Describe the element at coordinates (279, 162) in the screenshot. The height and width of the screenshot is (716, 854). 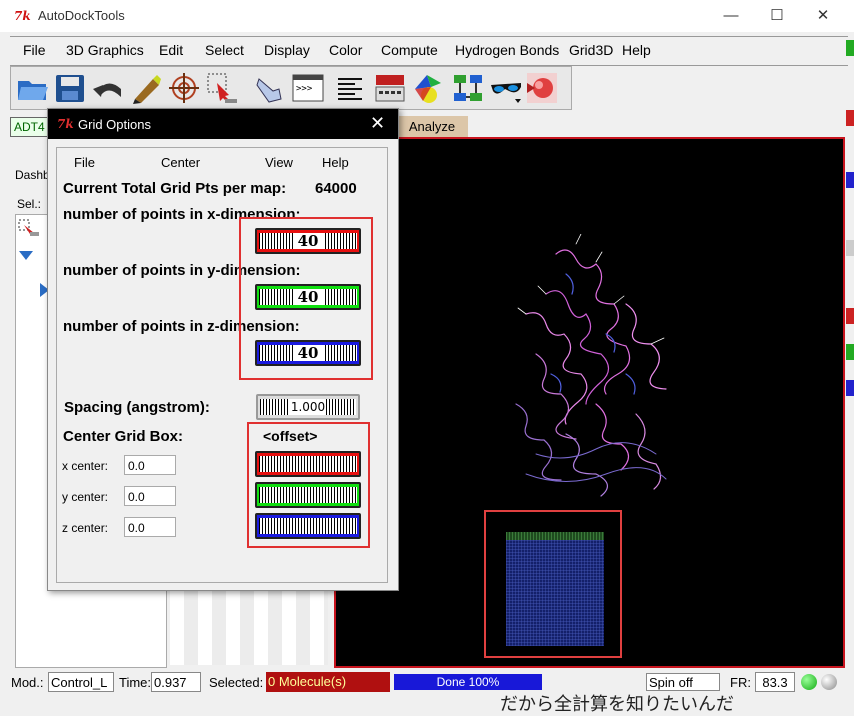
I see `dialog-menu-view: View` at that location.